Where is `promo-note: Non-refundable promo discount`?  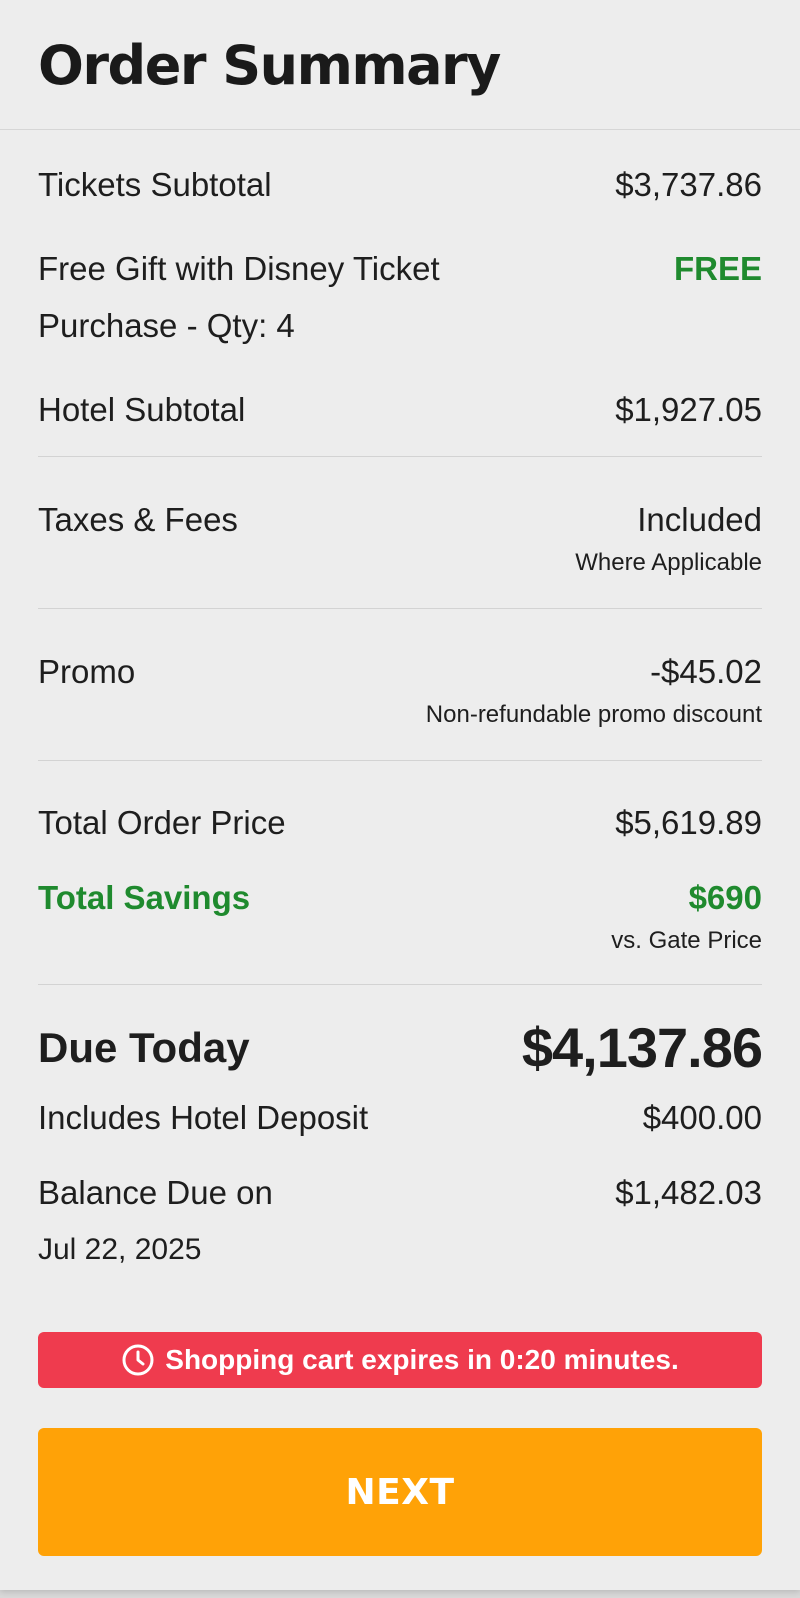 promo-note: Non-refundable promo discount is located at coordinates (593, 714).